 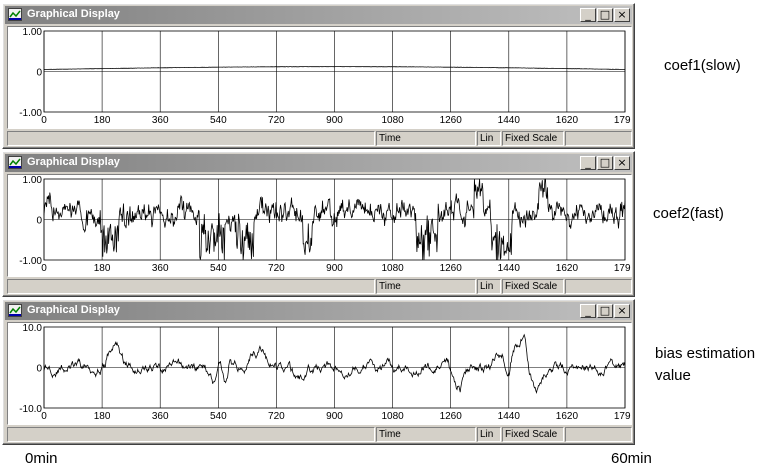 I want to click on time-start-label: 0min, so click(x=41, y=458).